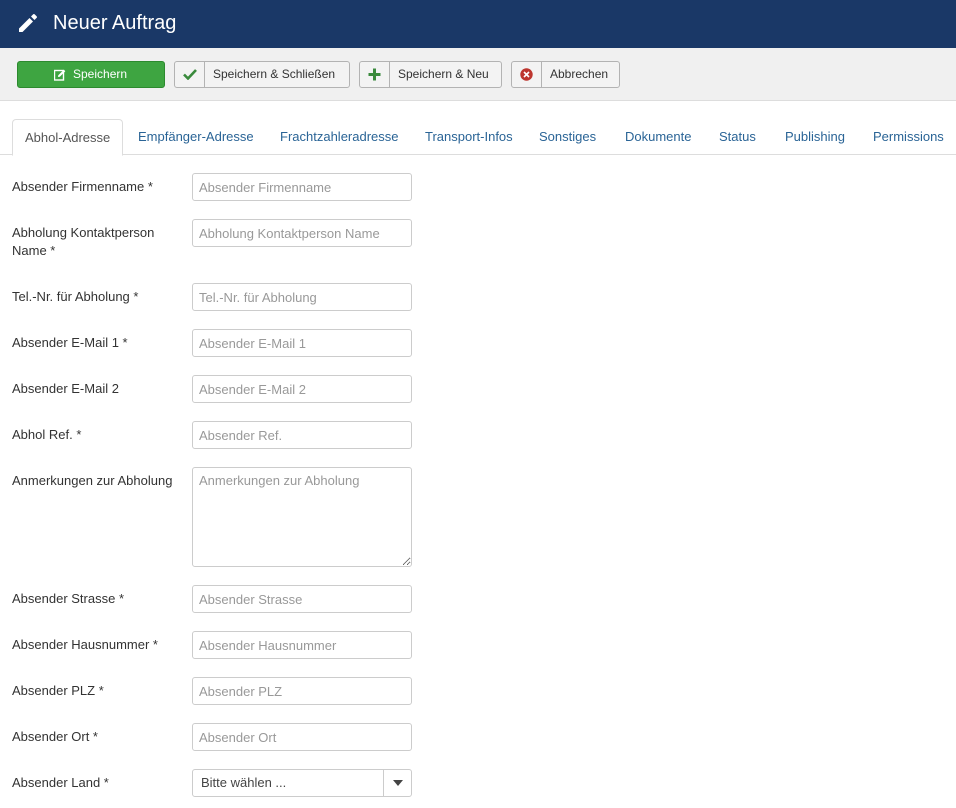 This screenshot has height=808, width=956. What do you see at coordinates (75, 296) in the screenshot?
I see `phone-label: Tel.-Nr. für Abholung *` at bounding box center [75, 296].